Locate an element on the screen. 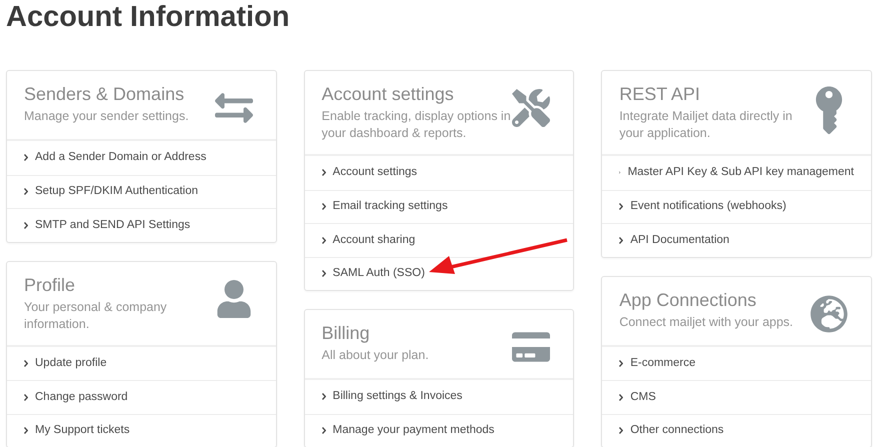 Image resolution: width=878 pixels, height=447 pixels. card-description: Manage your sender settings. is located at coordinates (107, 116).